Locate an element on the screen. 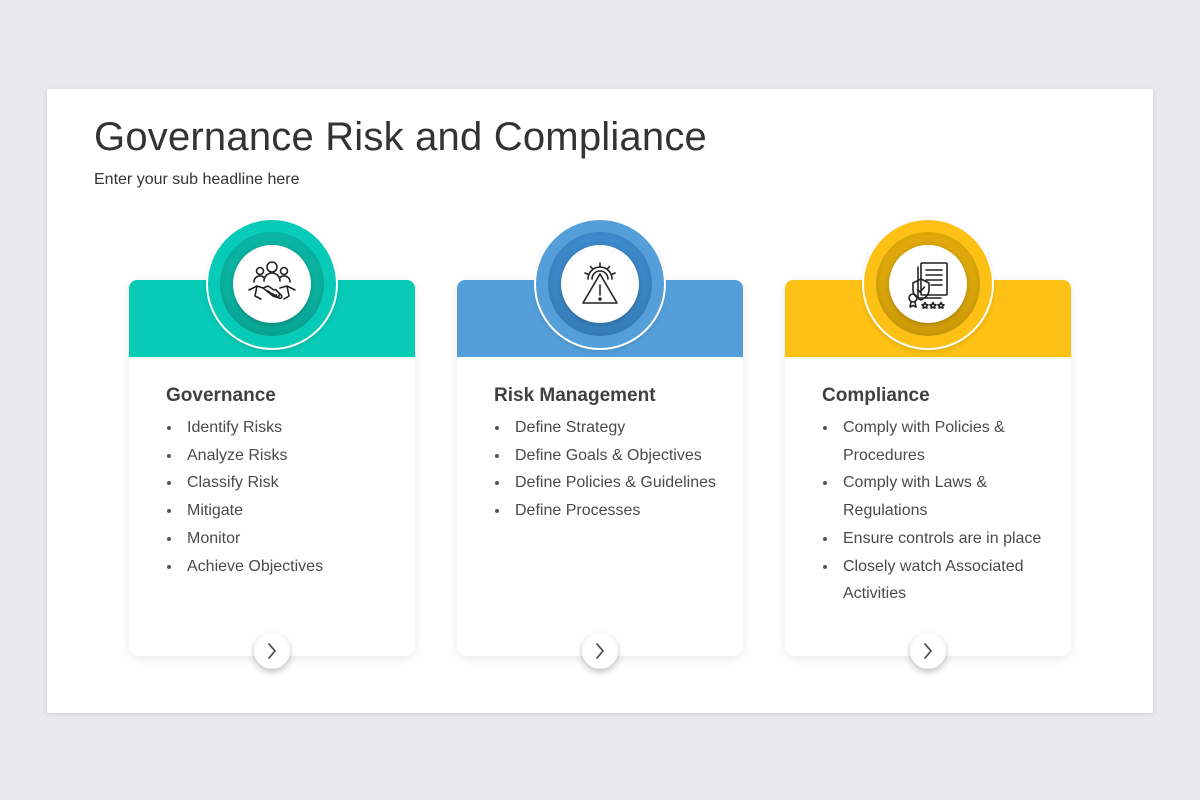 Image resolution: width=1200 pixels, height=800 pixels. warning-gear-icon is located at coordinates (600, 283).